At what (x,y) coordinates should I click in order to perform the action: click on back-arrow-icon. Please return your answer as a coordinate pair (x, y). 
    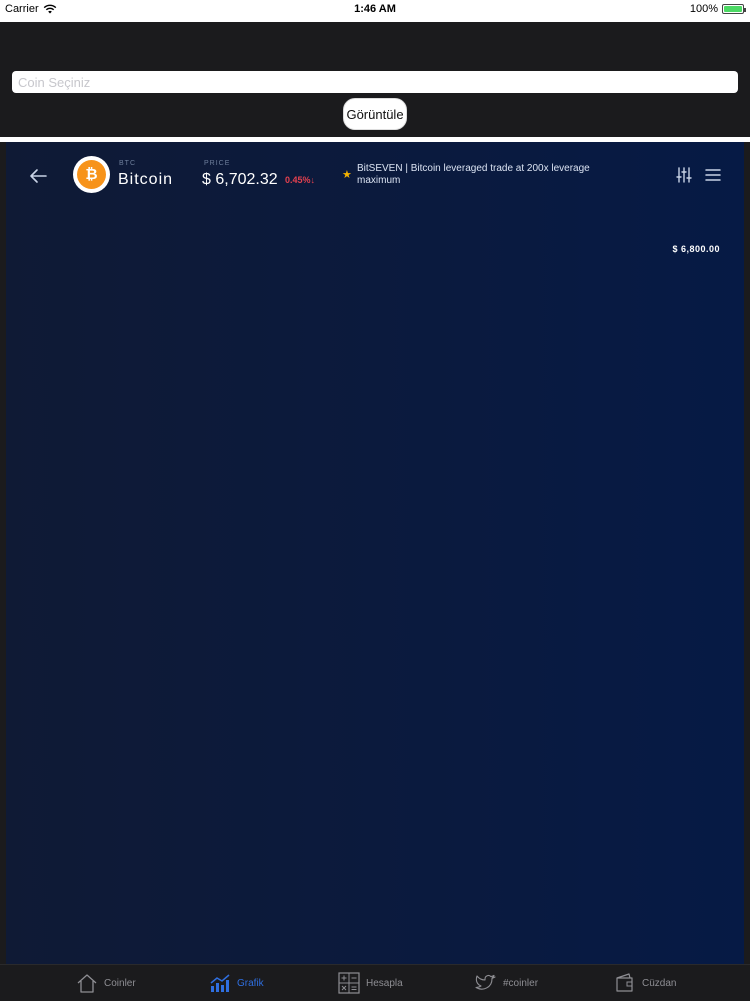
    Looking at the image, I should click on (38, 176).